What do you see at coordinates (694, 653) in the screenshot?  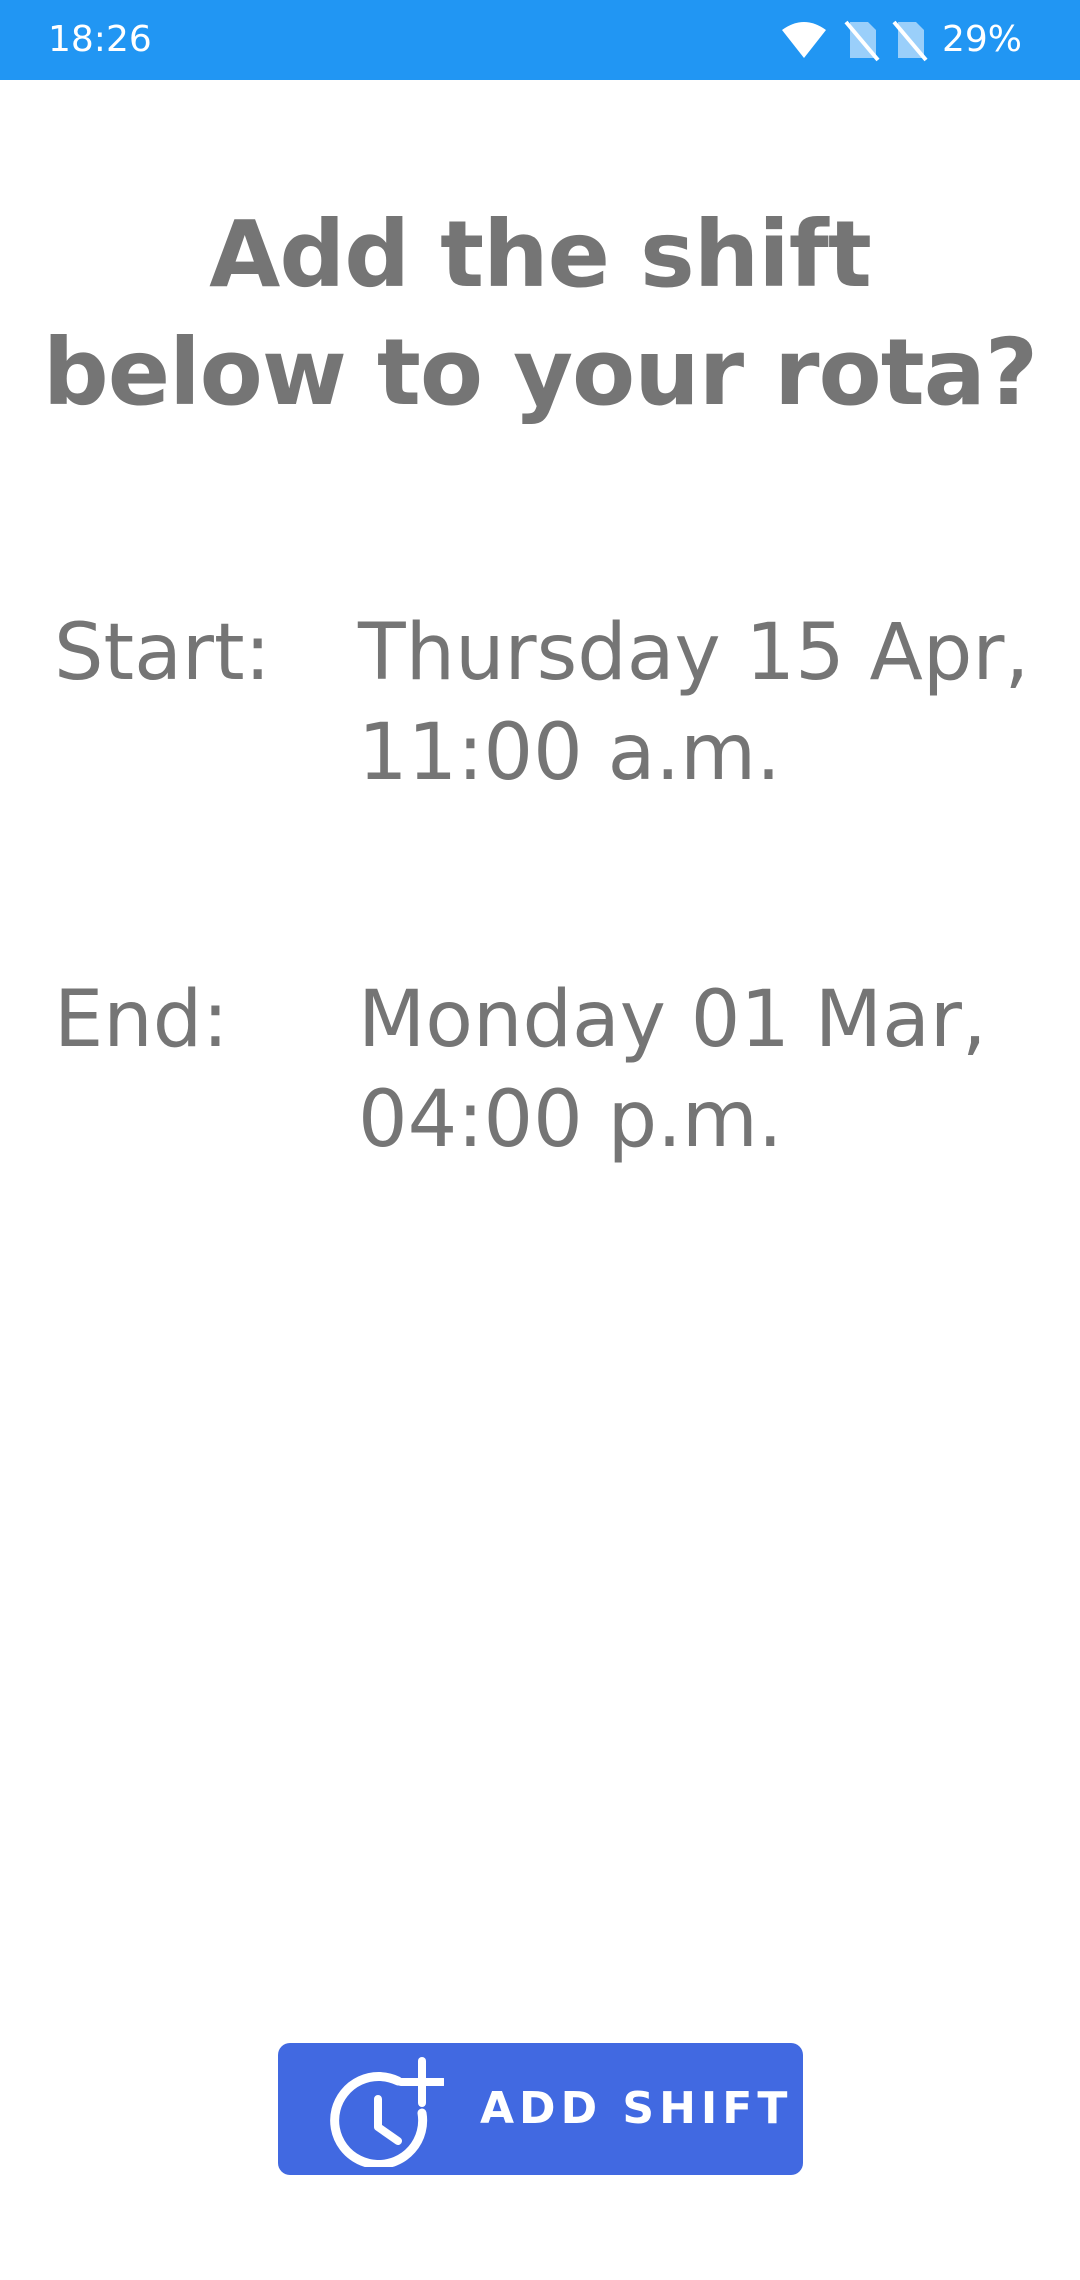 I see `start-date: Thursday 15 Apr,` at bounding box center [694, 653].